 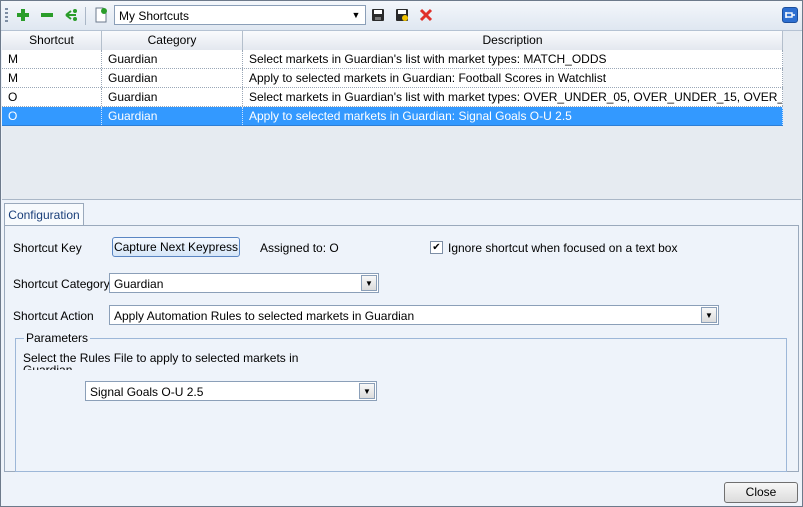 What do you see at coordinates (790, 15) in the screenshot?
I see `pin-icon` at bounding box center [790, 15].